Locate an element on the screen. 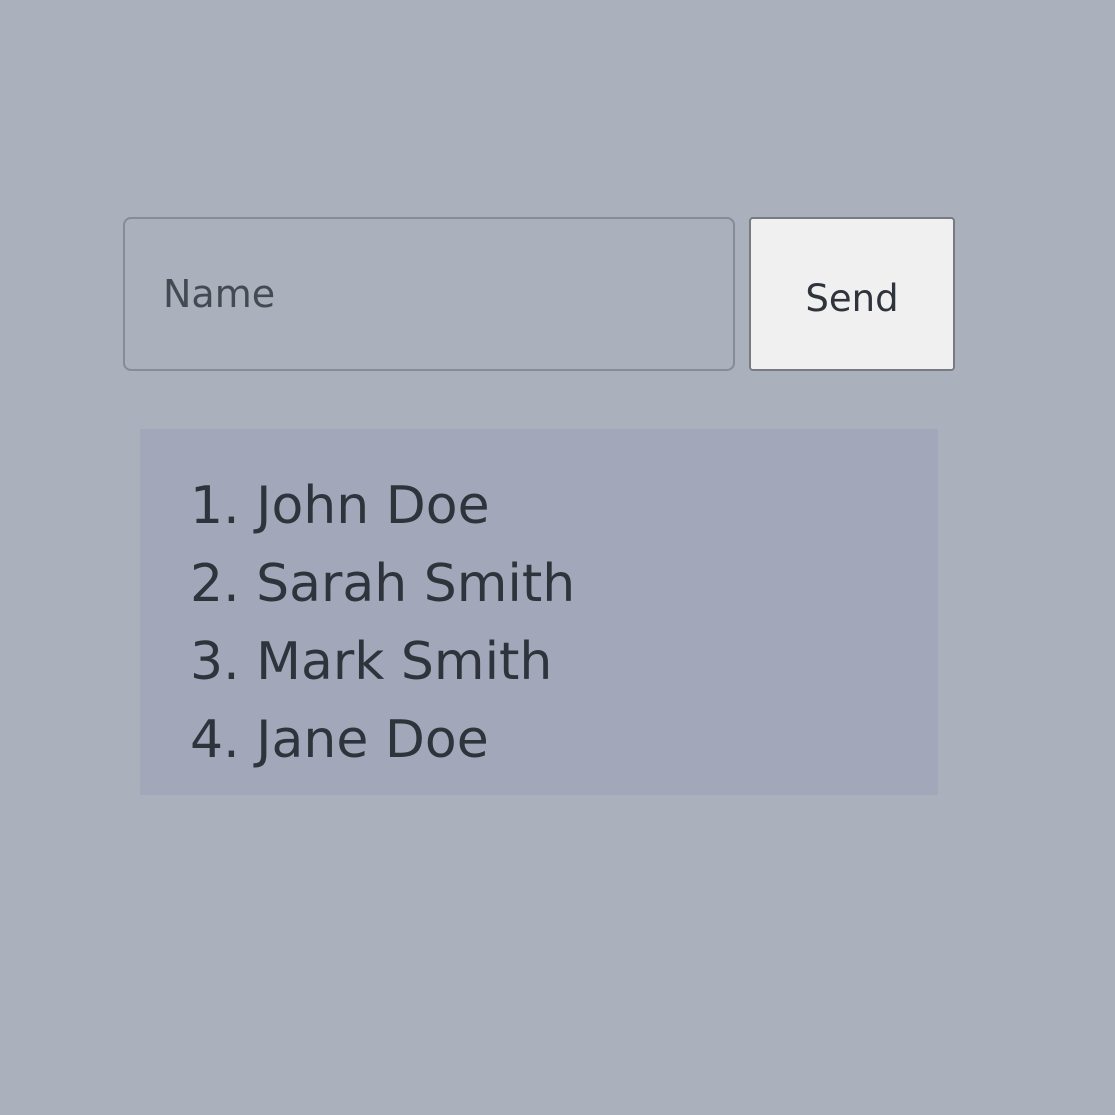 The width and height of the screenshot is (1115, 1115). list-item-label: Mark Smith is located at coordinates (404, 662).